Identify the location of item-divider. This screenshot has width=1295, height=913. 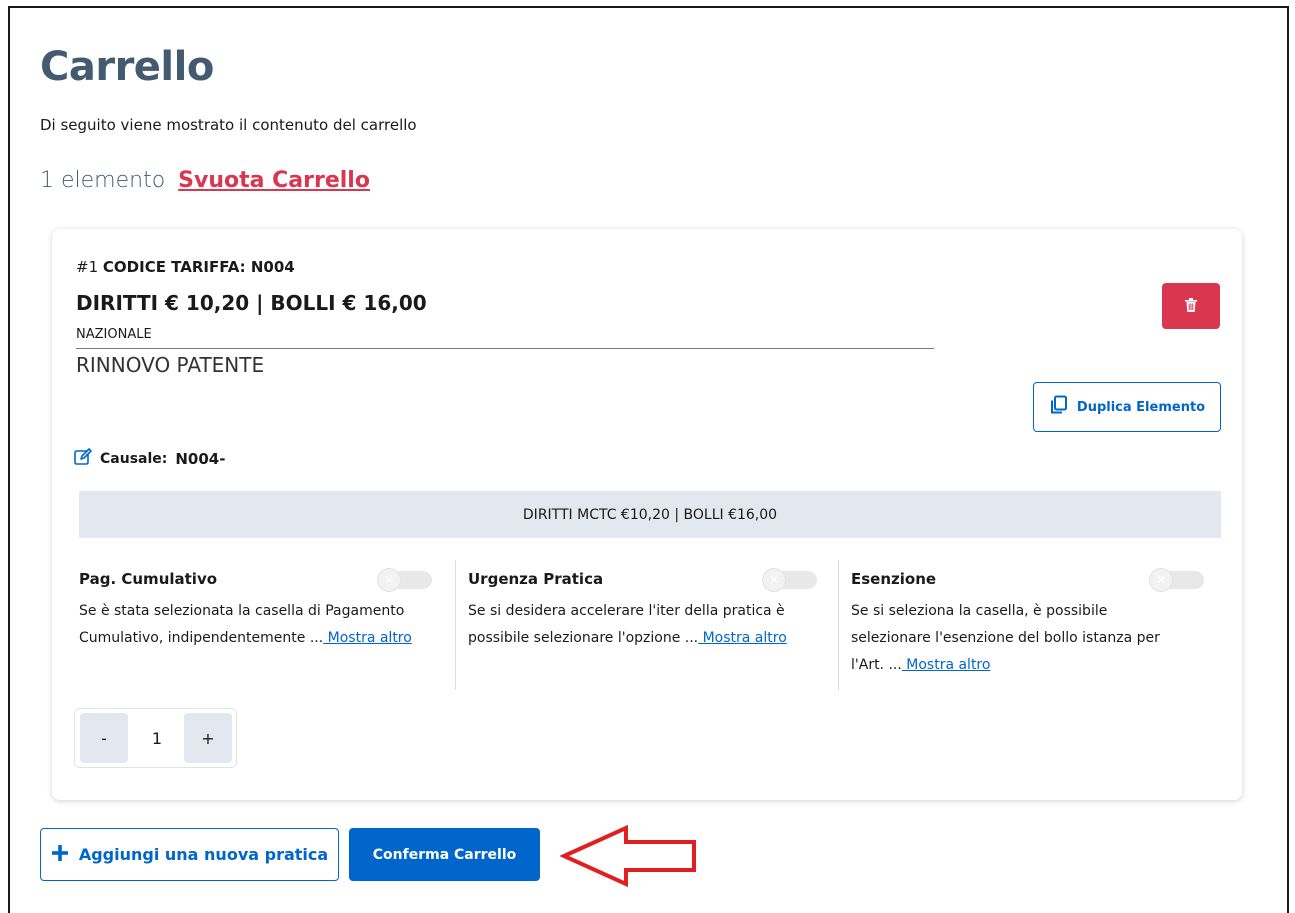
(505, 348).